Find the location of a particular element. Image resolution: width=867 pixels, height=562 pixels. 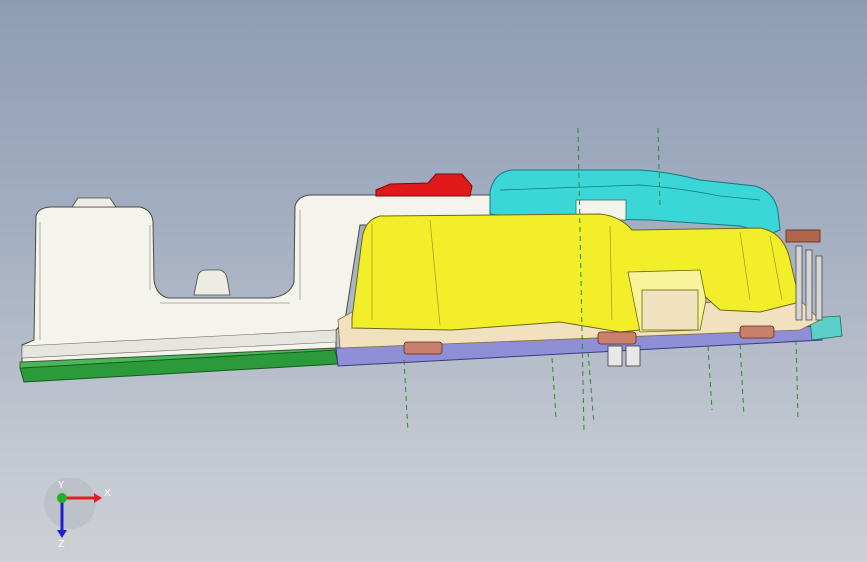

orientation-triad: X Z Y is located at coordinates (80, 513).